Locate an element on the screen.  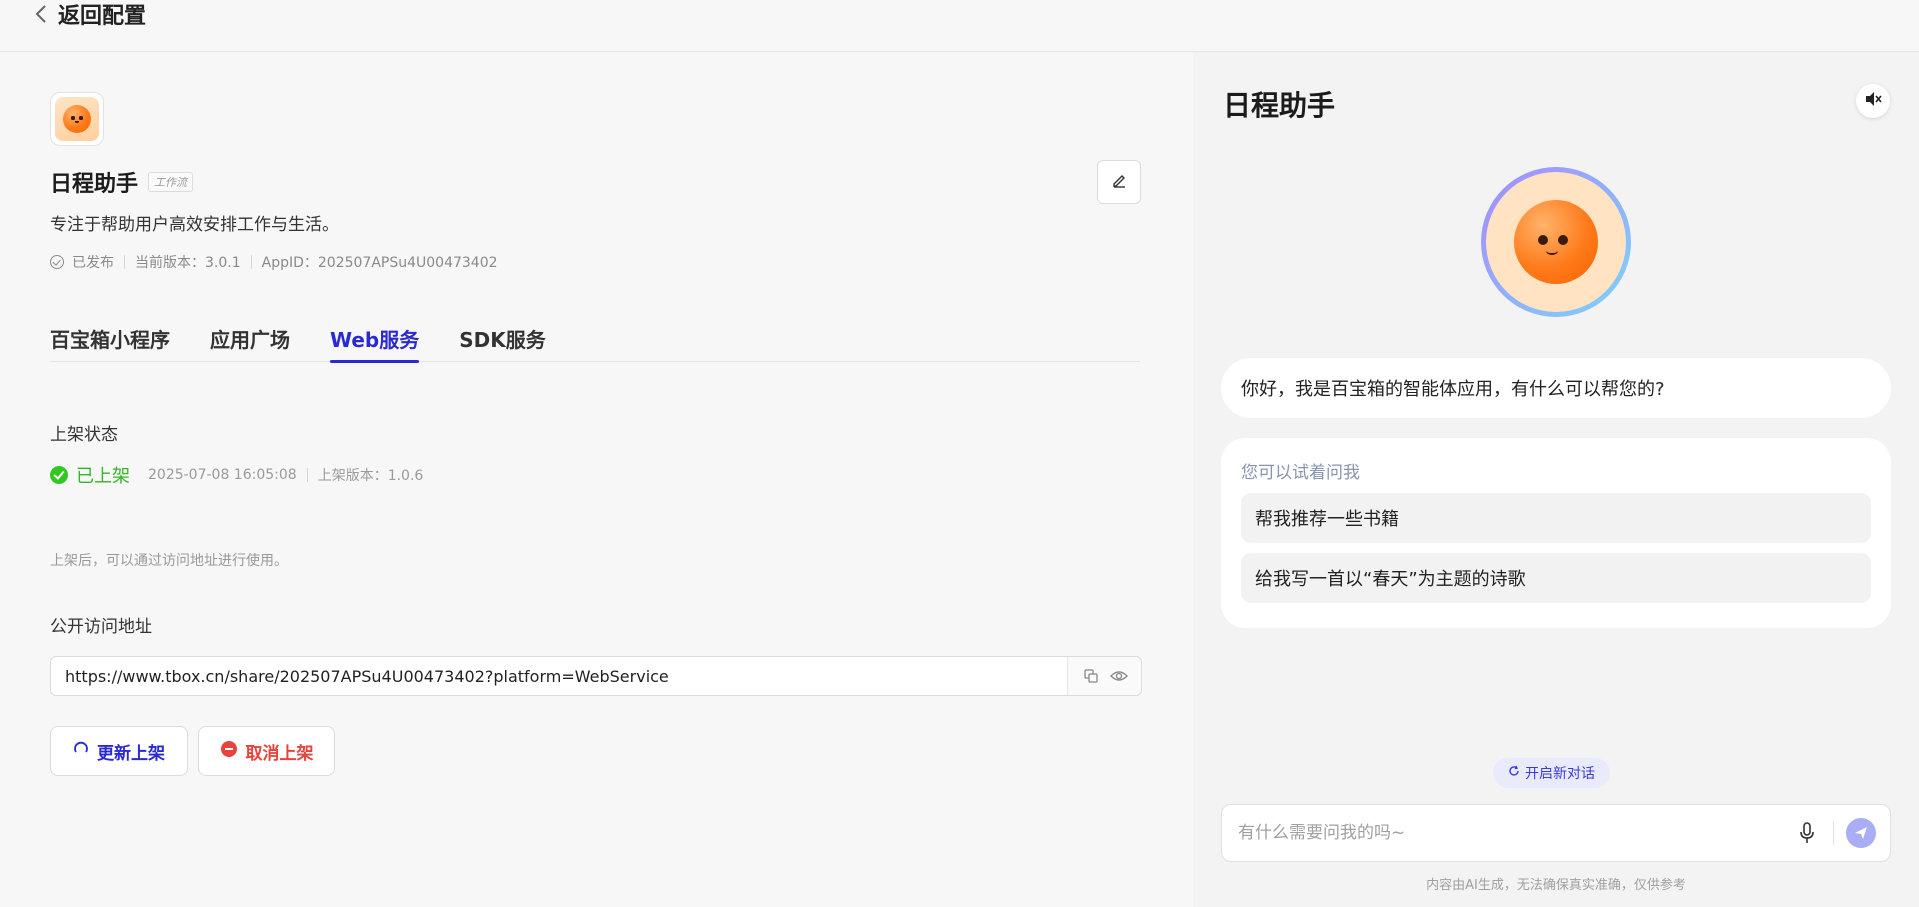
edit-button is located at coordinates (1119, 182).